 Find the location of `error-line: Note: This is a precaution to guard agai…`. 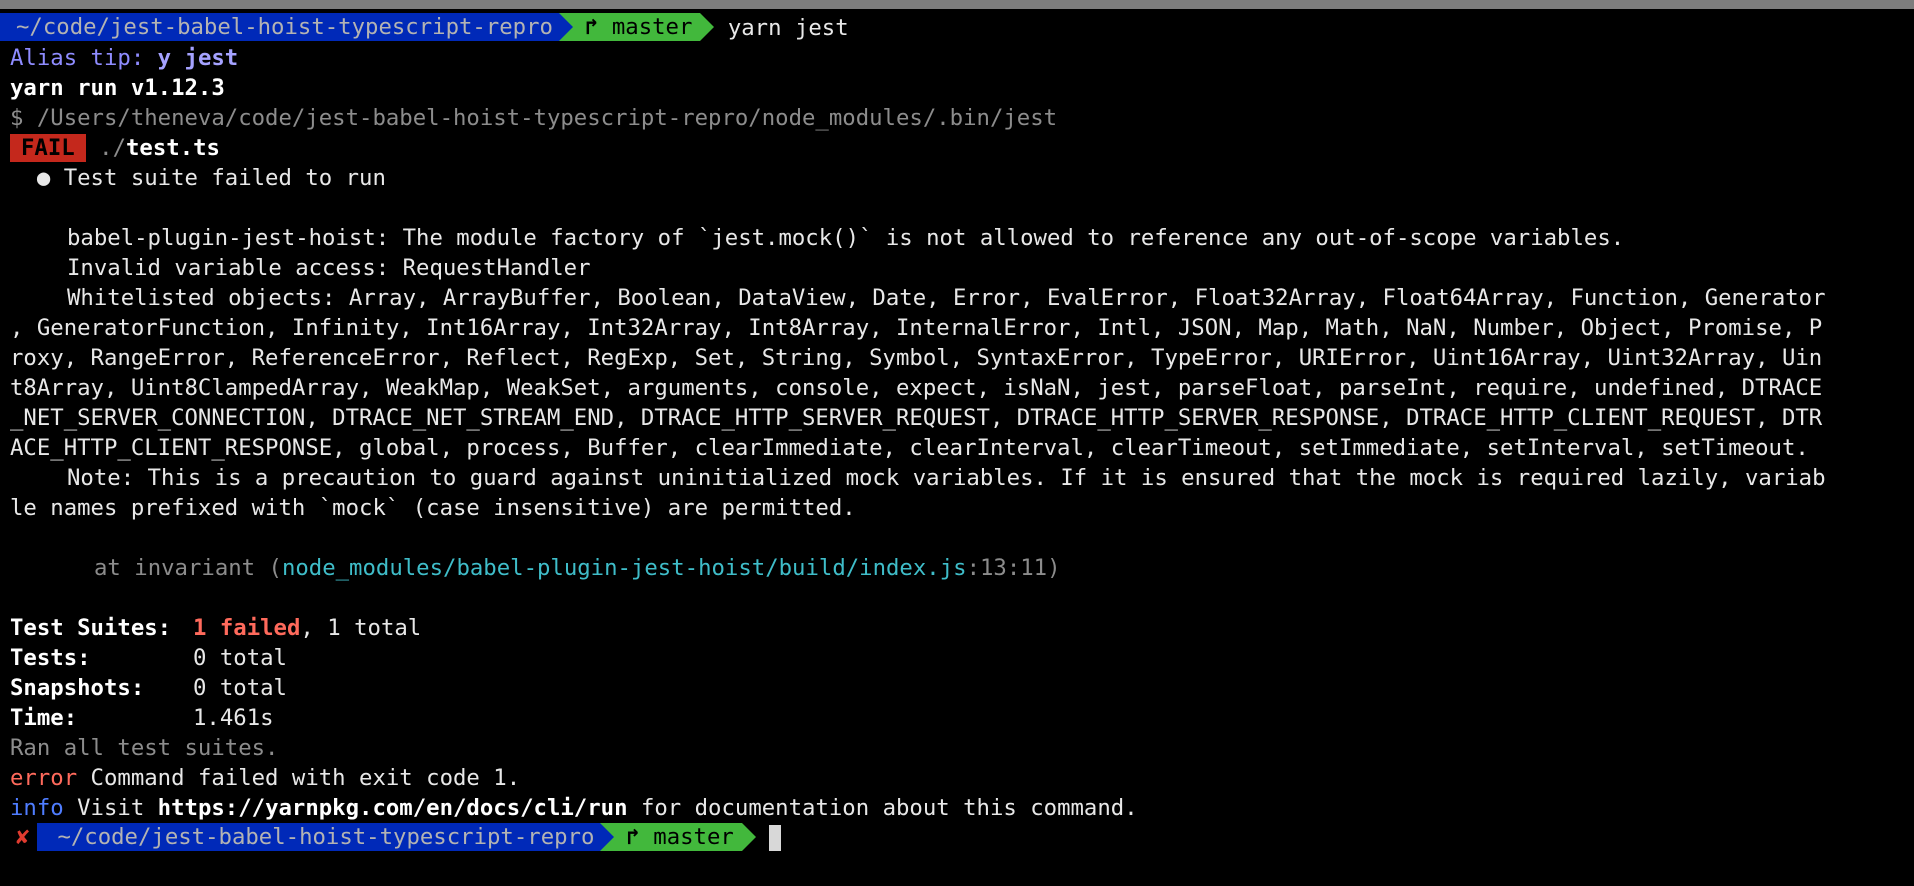

error-line: Note: This is a precaution to guard agai… is located at coordinates (946, 478).